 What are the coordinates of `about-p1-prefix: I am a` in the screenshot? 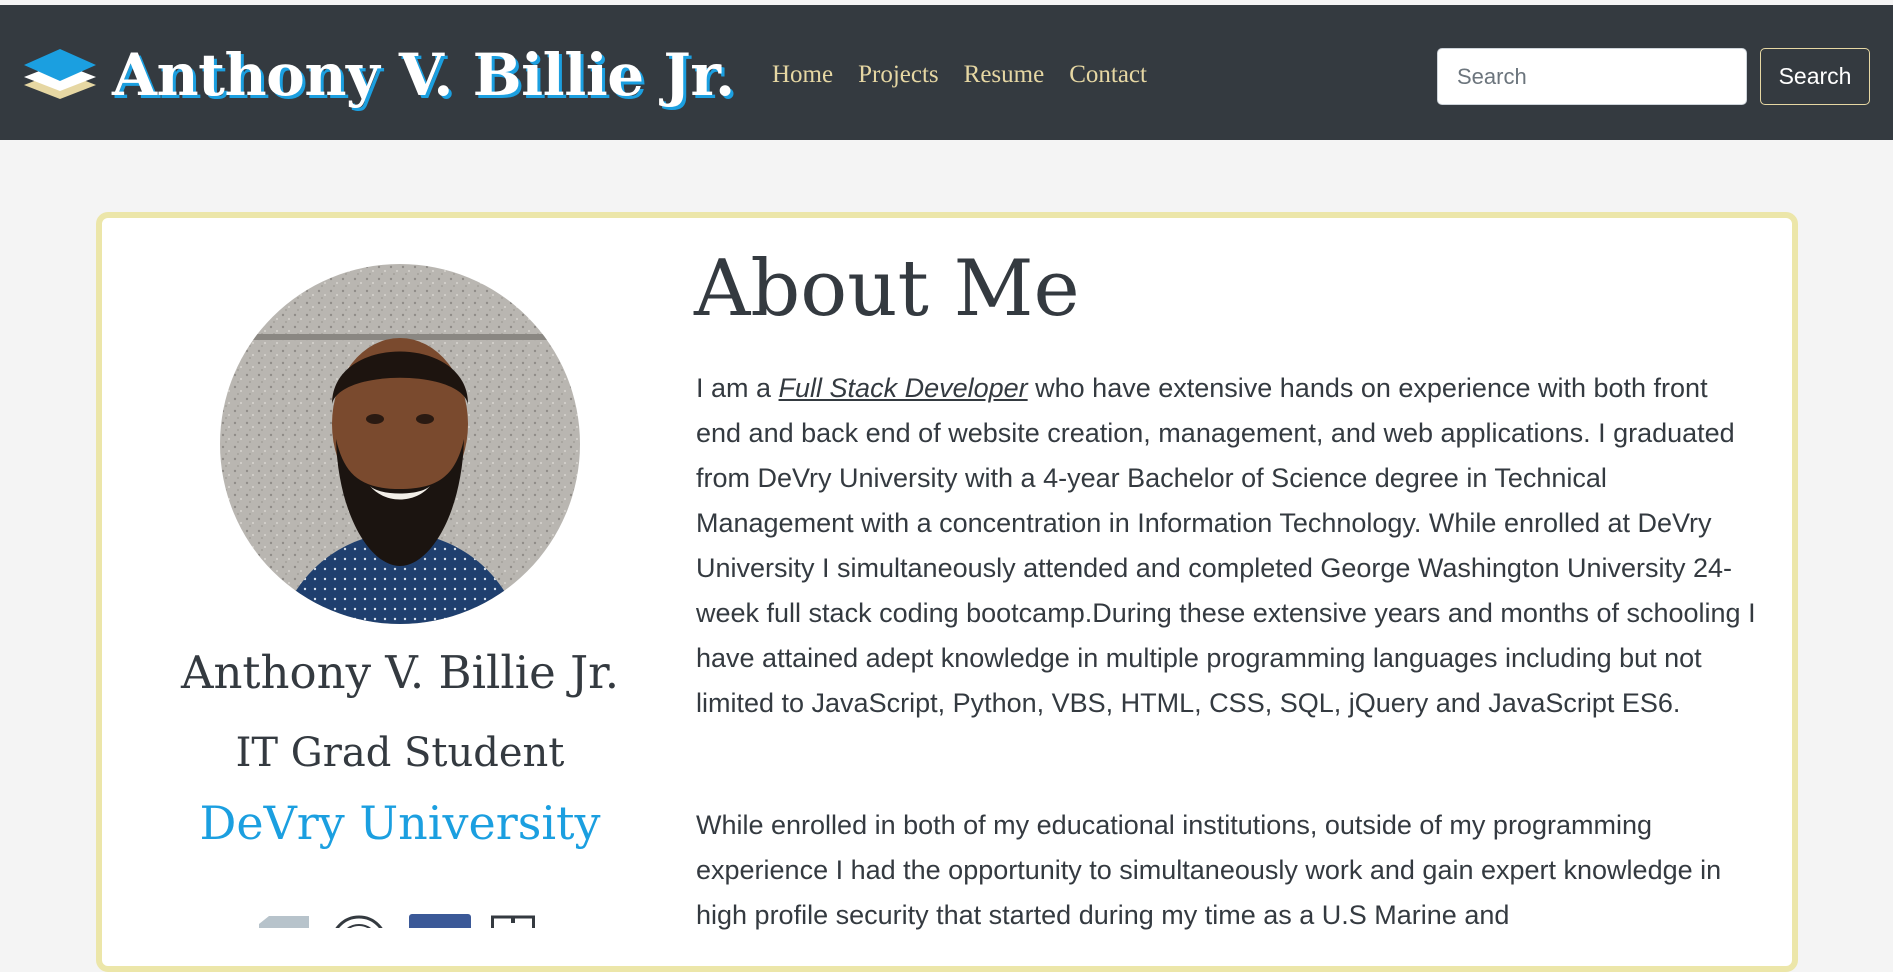 It's located at (737, 388).